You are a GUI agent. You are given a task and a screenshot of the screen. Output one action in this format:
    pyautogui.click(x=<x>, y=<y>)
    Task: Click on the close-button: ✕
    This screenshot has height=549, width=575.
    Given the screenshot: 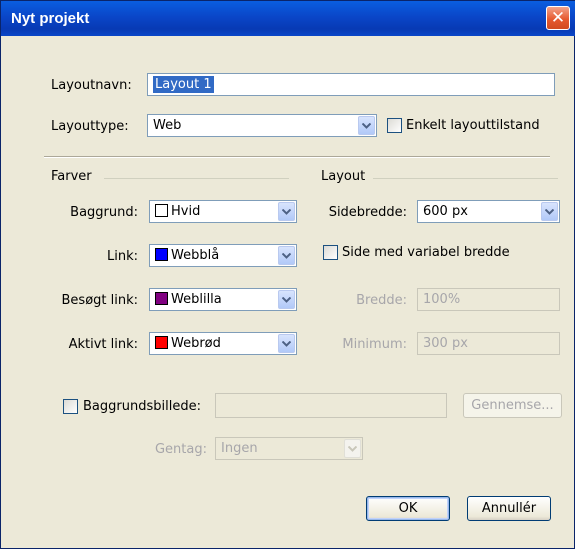 What is the action you would take?
    pyautogui.click(x=558, y=18)
    